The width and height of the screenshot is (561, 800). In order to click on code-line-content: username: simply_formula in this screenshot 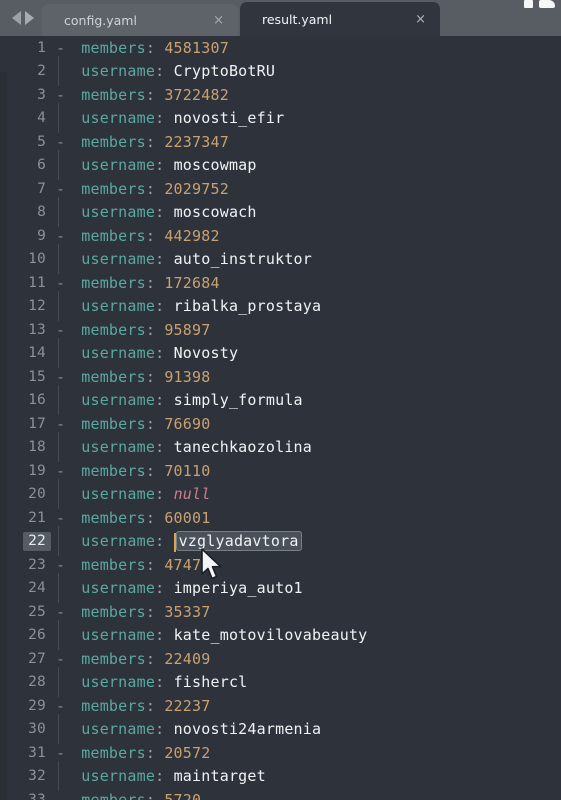, I will do `click(308, 400)`.